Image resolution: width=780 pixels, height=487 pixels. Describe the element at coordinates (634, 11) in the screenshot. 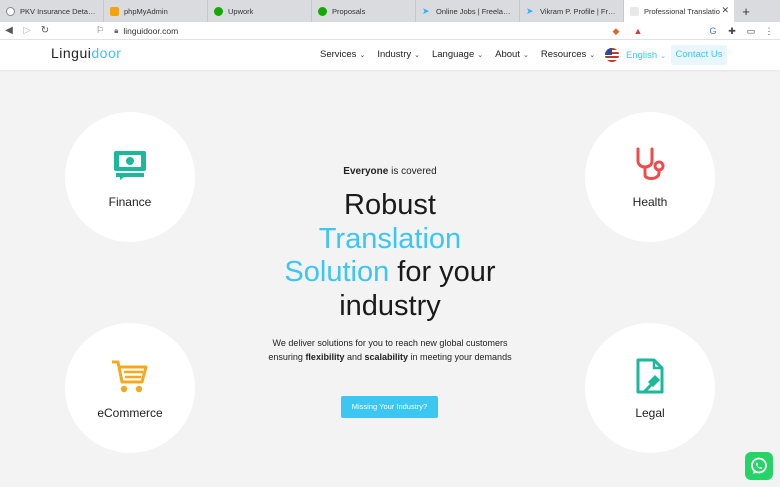

I see `page-icon` at that location.